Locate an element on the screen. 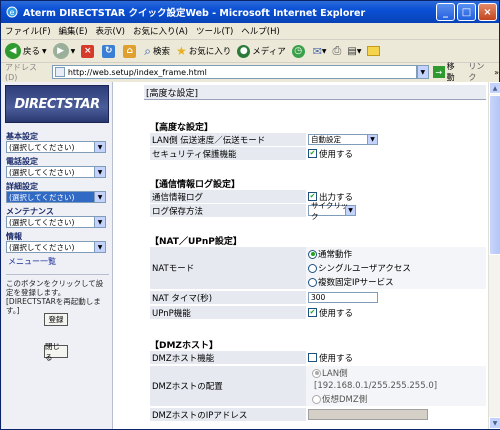  nat-mode-label: NATモード is located at coordinates (228, 268).